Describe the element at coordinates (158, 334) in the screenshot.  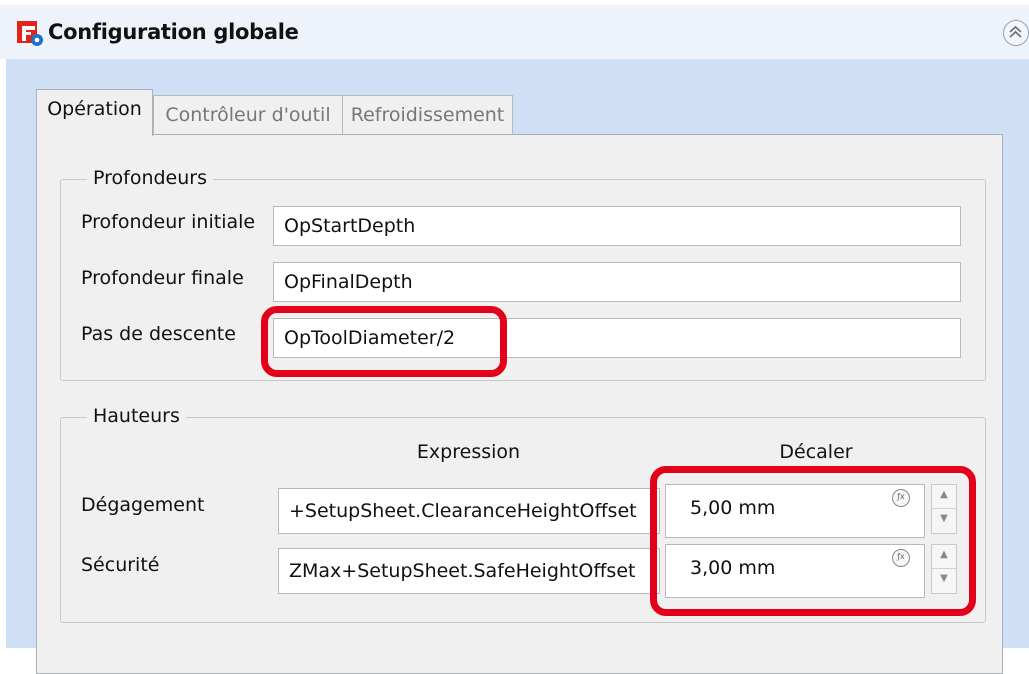
I see `step-down-label: Pas de descente` at that location.